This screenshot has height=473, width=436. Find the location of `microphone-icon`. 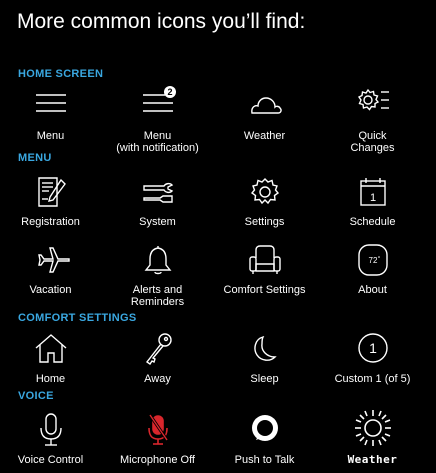

microphone-icon is located at coordinates (50, 429).